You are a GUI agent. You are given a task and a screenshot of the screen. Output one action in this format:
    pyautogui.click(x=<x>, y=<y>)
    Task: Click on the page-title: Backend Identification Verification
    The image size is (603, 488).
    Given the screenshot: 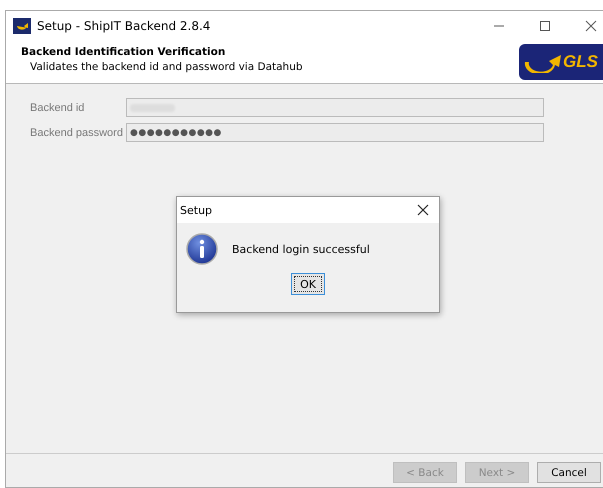 What is the action you would take?
    pyautogui.click(x=123, y=52)
    